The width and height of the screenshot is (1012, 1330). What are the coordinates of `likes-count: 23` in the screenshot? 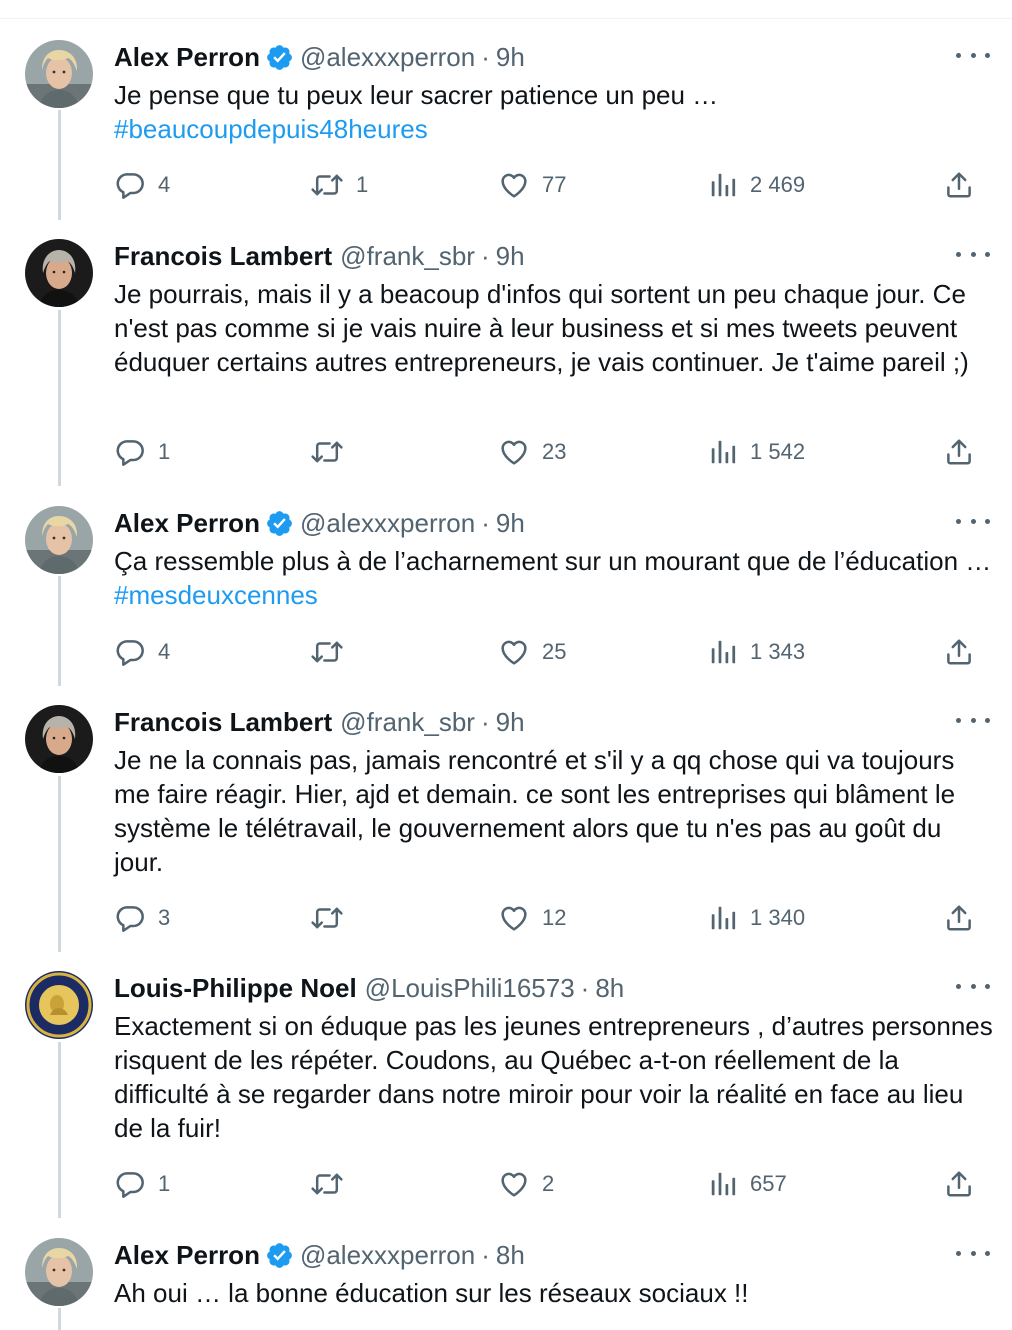 It's located at (554, 451).